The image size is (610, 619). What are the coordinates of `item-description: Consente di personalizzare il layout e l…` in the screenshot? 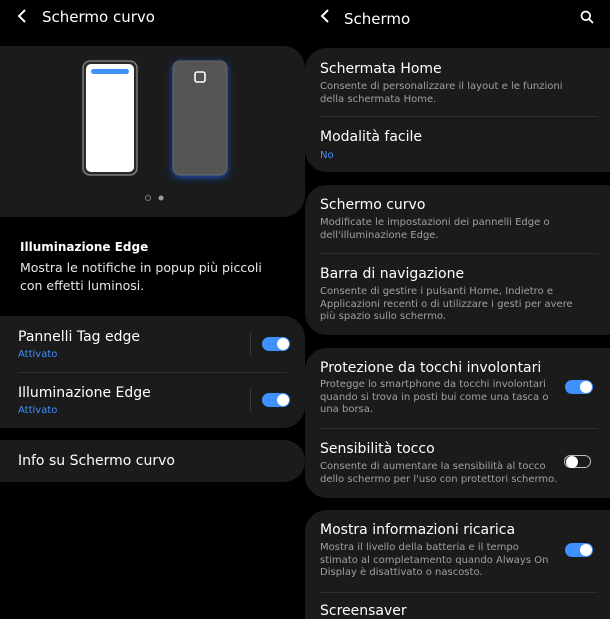 It's located at (441, 93).